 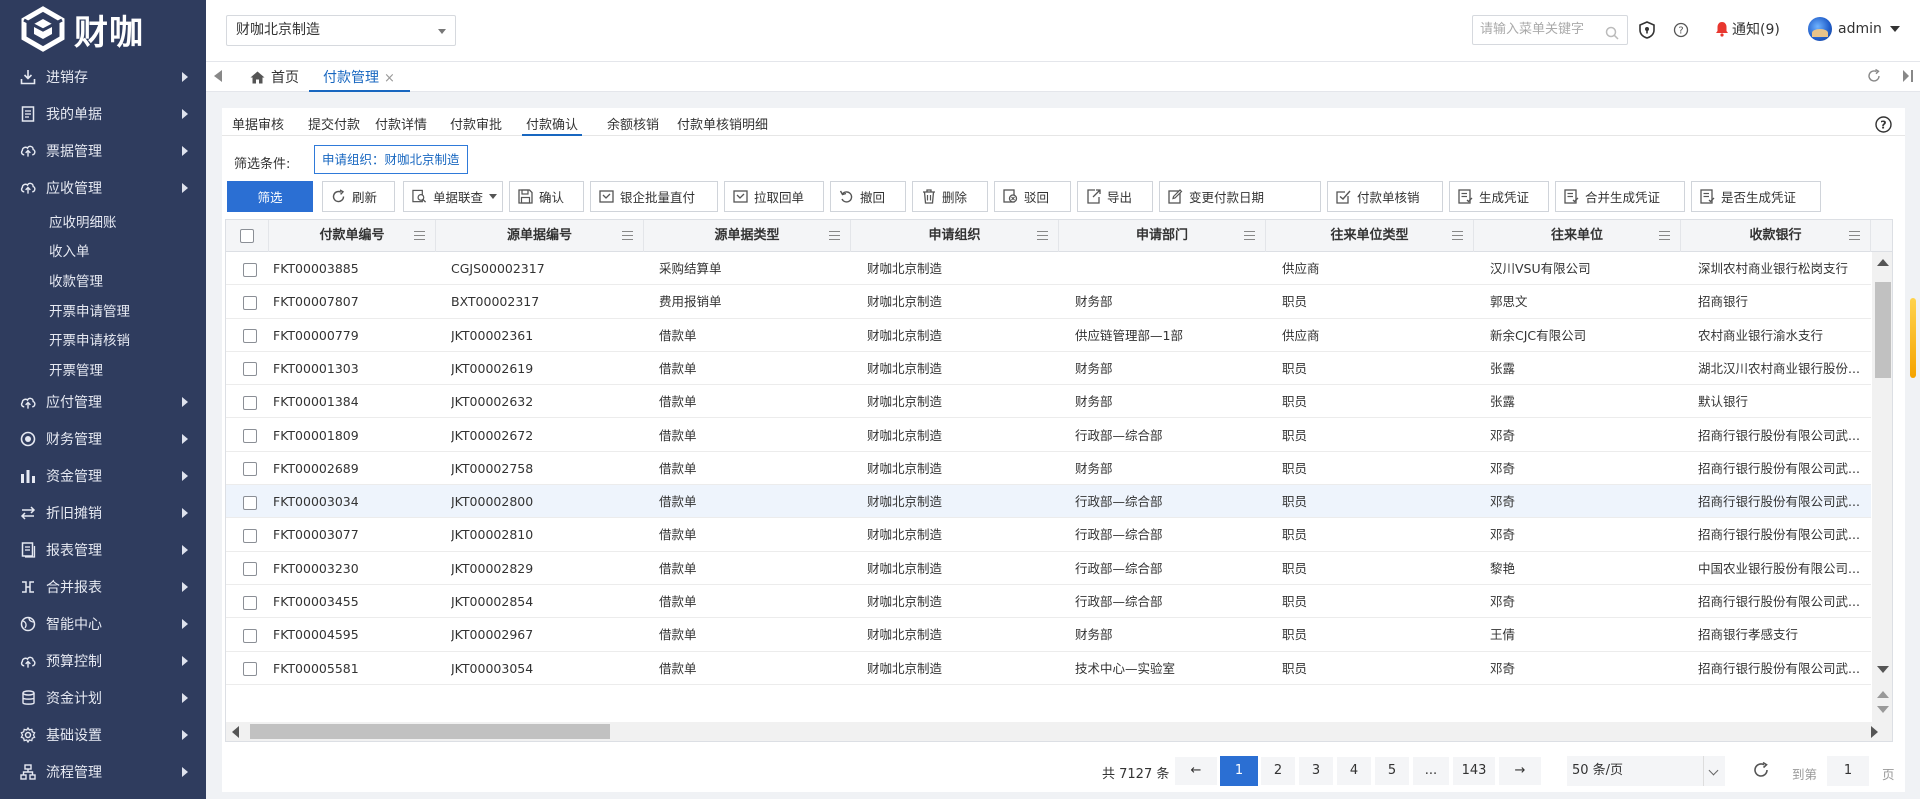 What do you see at coordinates (341, 30) in the screenshot?
I see `org-select: 财咖北京制造` at bounding box center [341, 30].